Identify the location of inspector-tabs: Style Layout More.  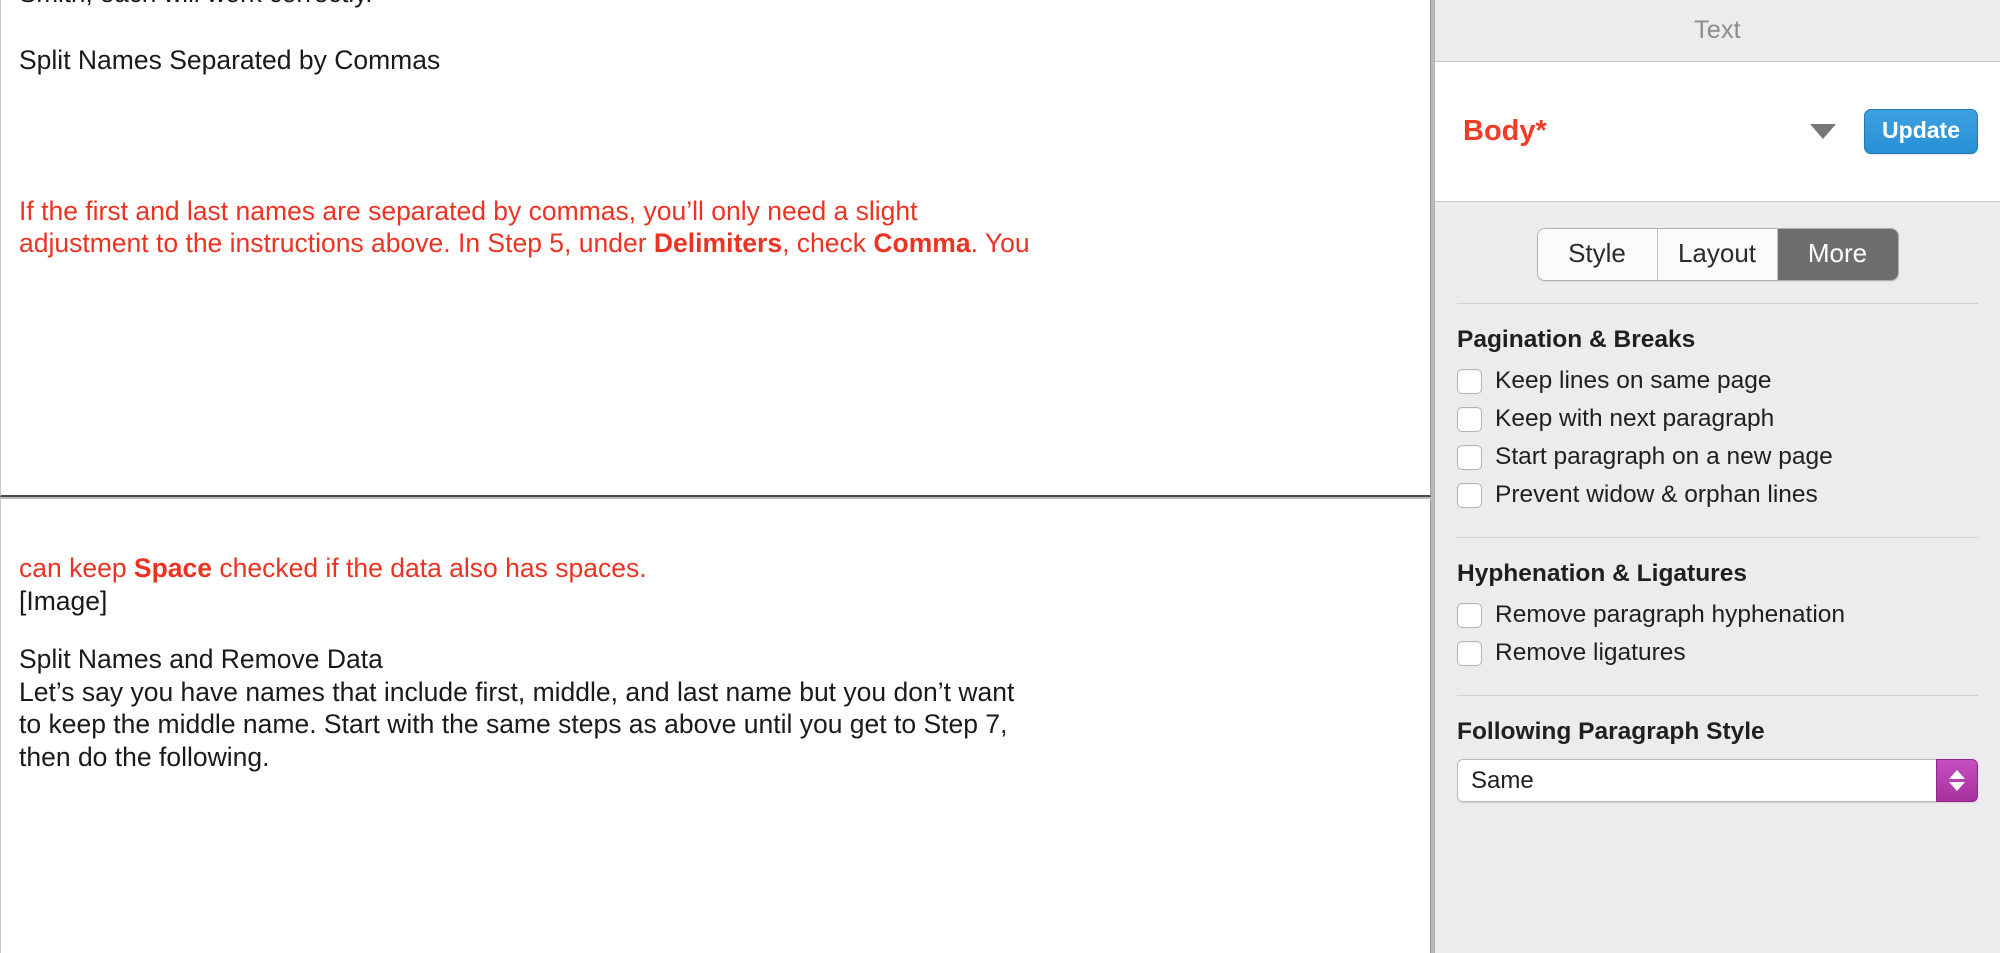
(1717, 254).